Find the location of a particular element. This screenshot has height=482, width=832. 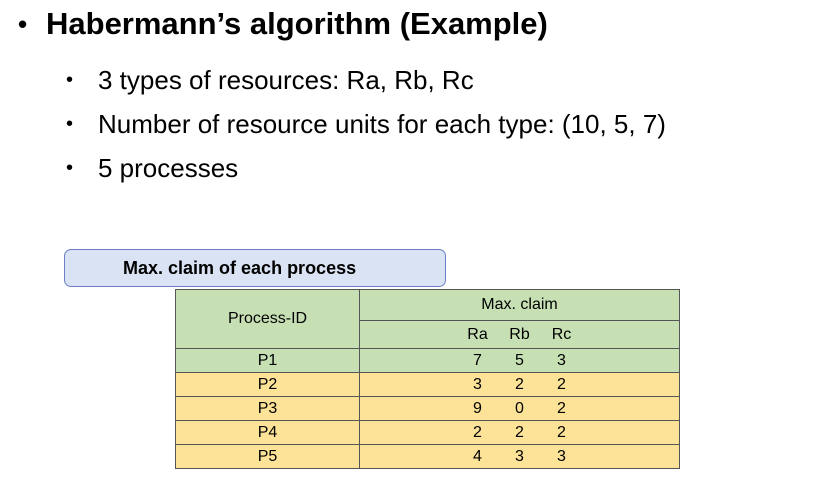

bullet-item: • 3 types of resources: Ra, Rb, Rc is located at coordinates (366, 80).